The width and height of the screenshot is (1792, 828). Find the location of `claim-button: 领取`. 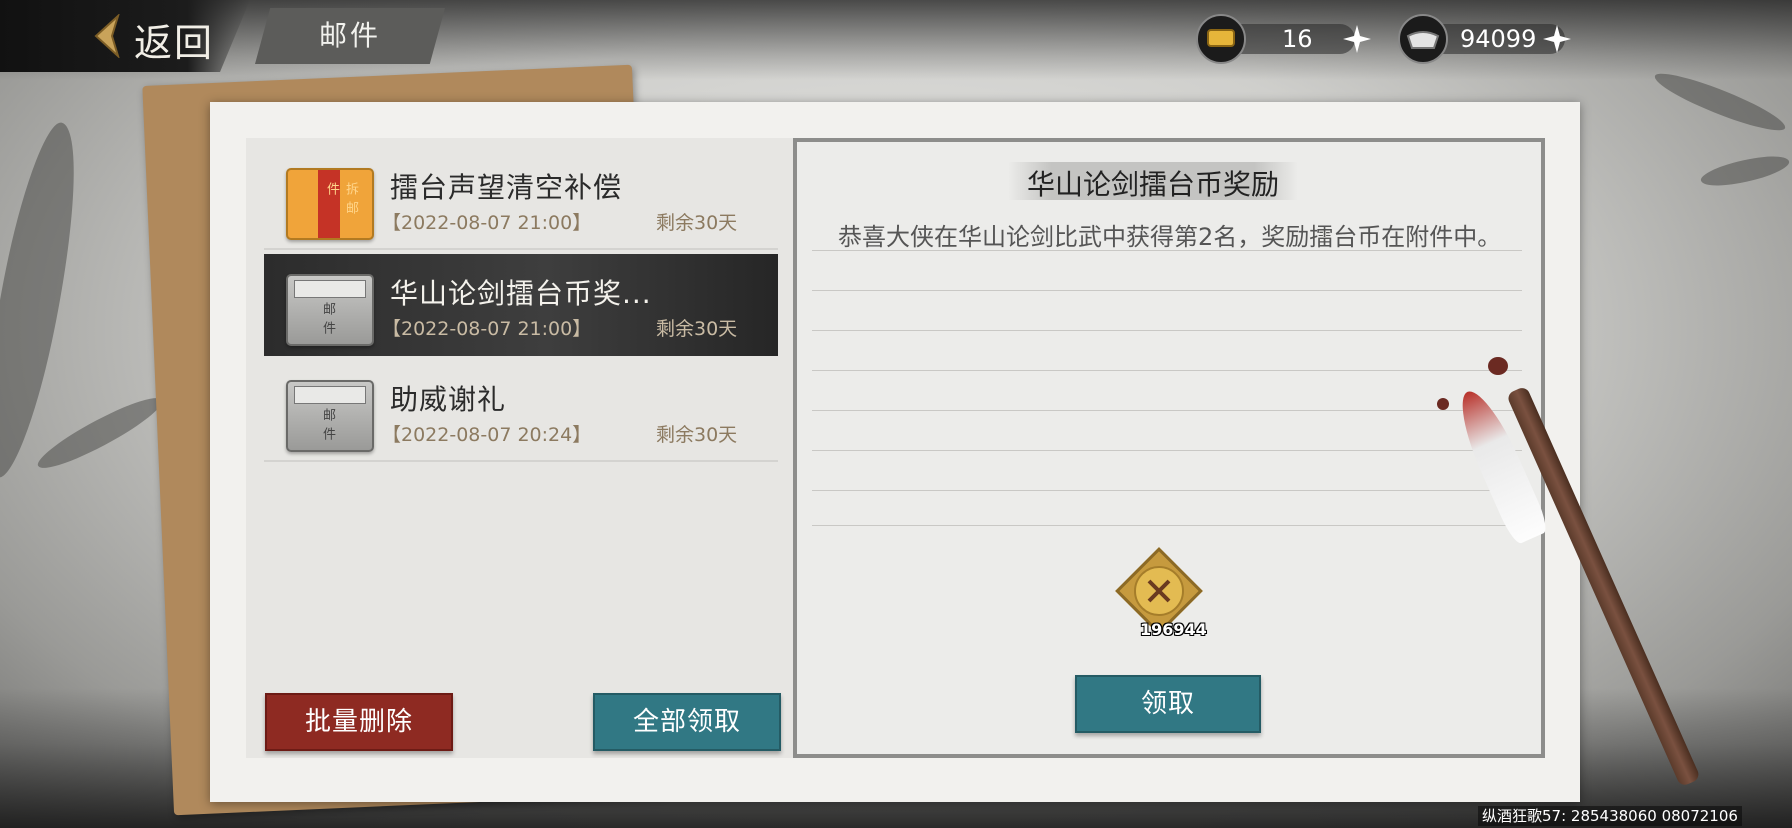

claim-button: 领取 is located at coordinates (1168, 704).